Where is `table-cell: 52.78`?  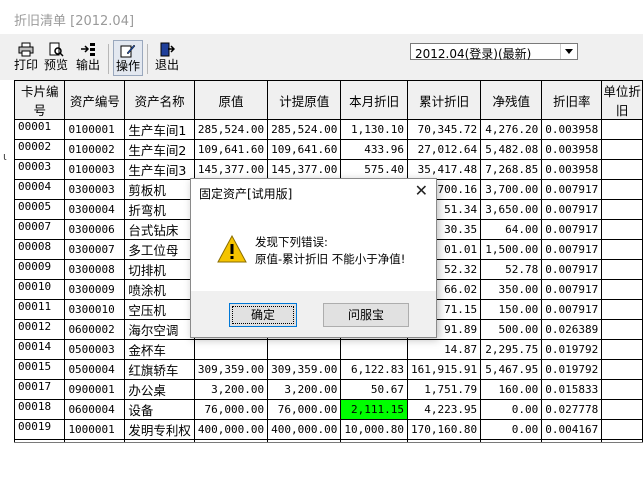 table-cell: 52.78 is located at coordinates (511, 269).